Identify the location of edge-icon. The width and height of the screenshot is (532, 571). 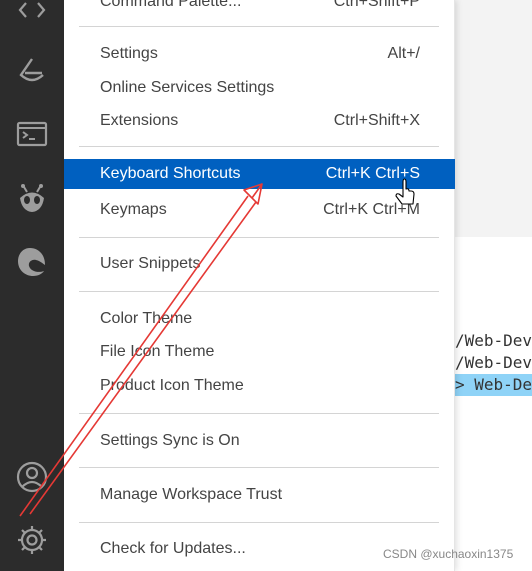
(32, 262).